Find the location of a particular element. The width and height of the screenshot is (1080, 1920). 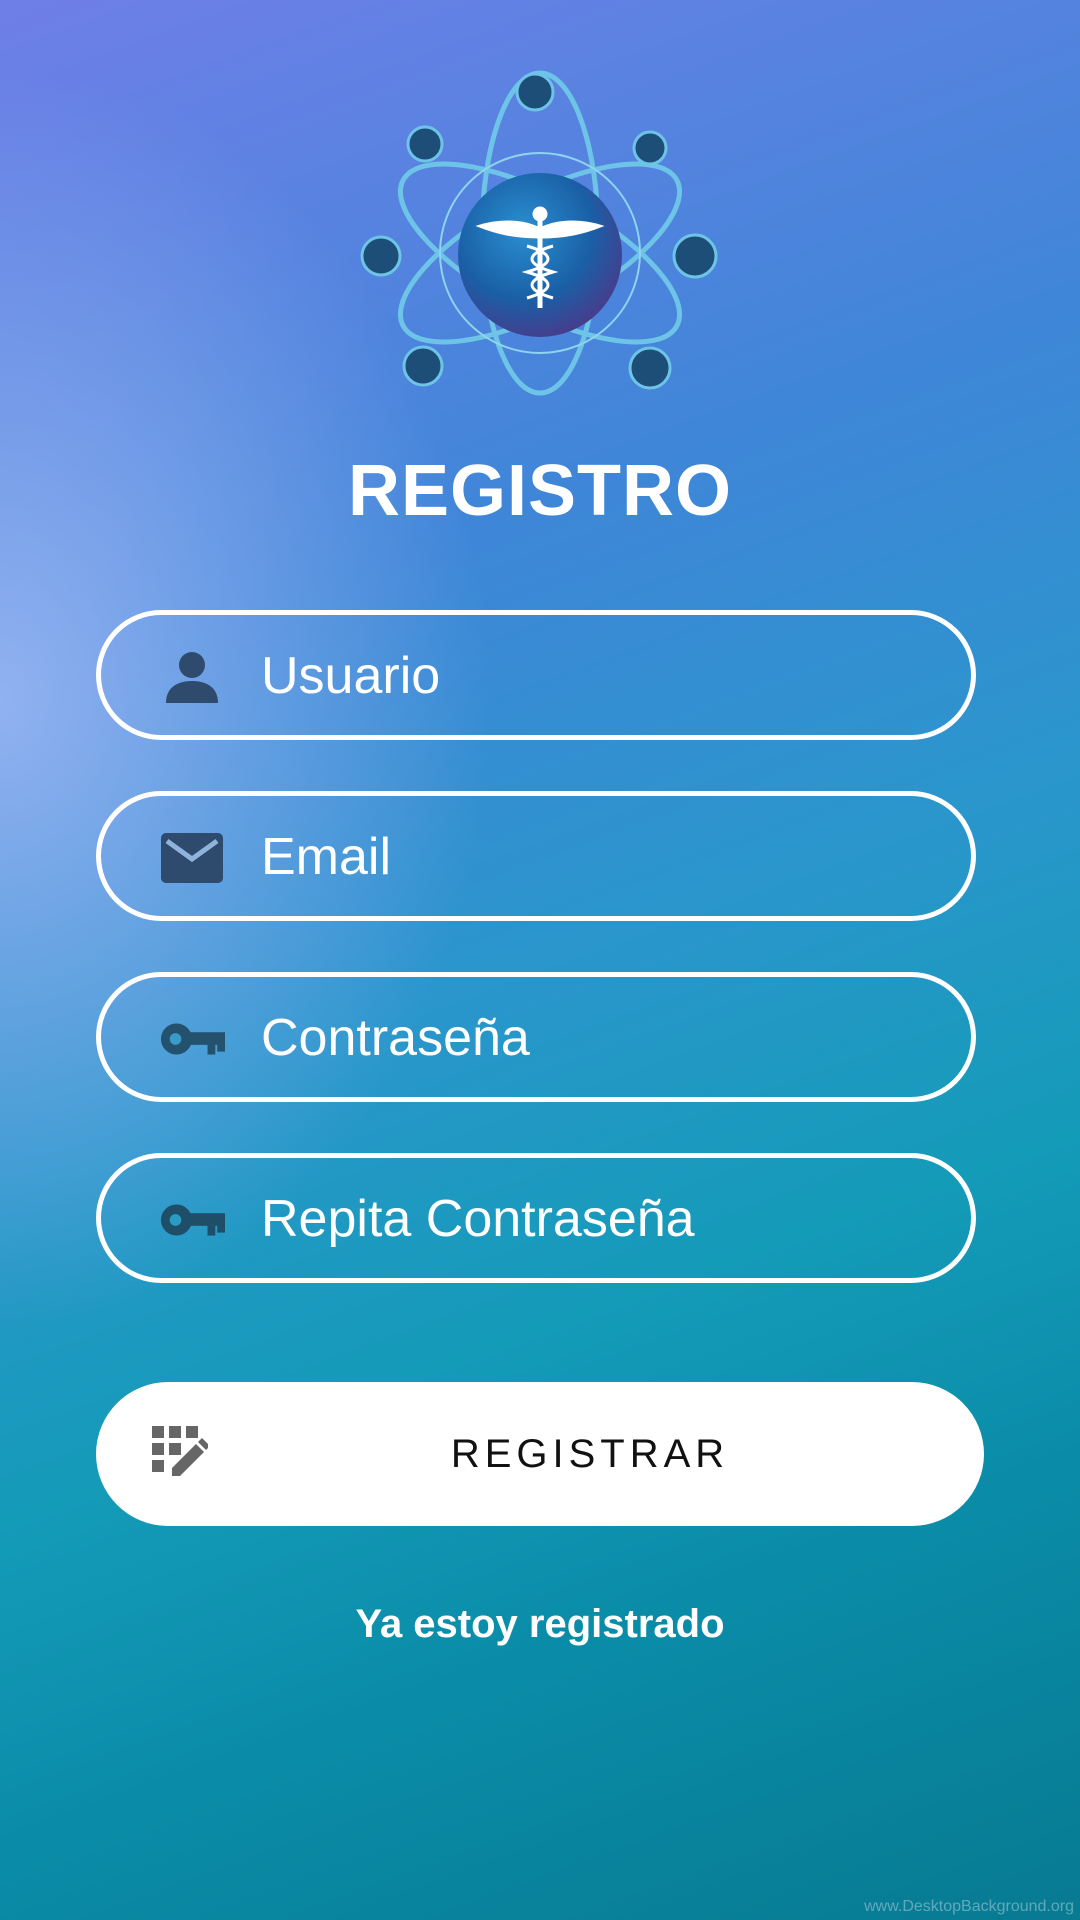

atom-caduceus-logo-icon is located at coordinates (539, 233).